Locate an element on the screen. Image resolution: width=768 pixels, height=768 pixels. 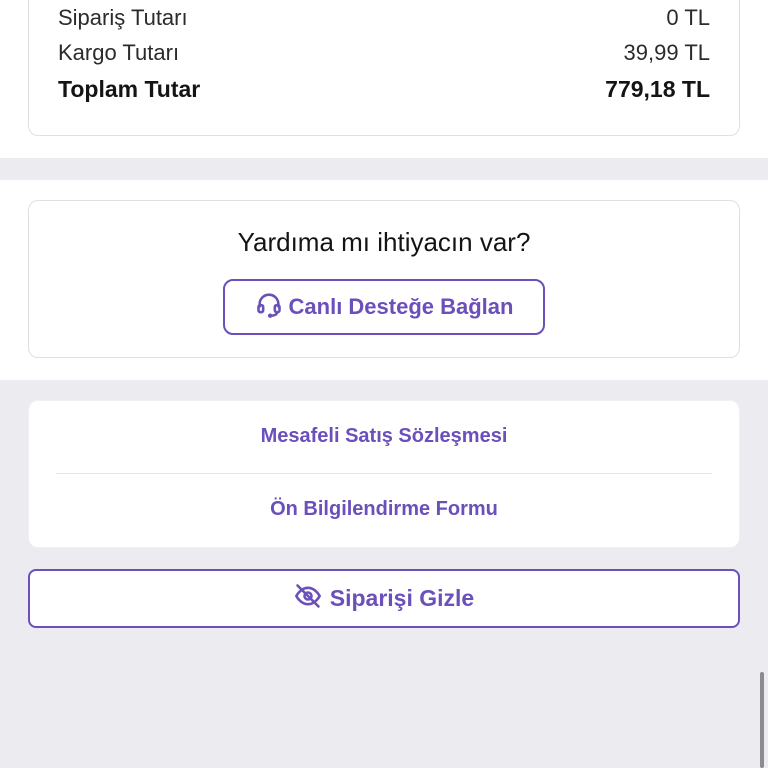
eye-slash-icon is located at coordinates (308, 599).